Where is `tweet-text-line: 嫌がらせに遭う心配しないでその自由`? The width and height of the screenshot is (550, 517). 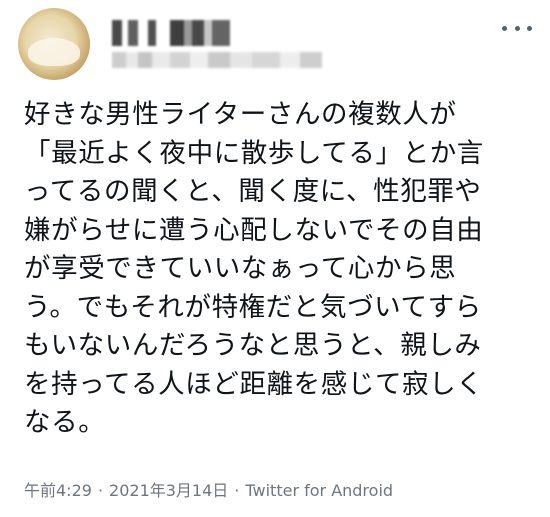 tweet-text-line: 嫌がらせに遭う心配しないでその自由 is located at coordinates (254, 230).